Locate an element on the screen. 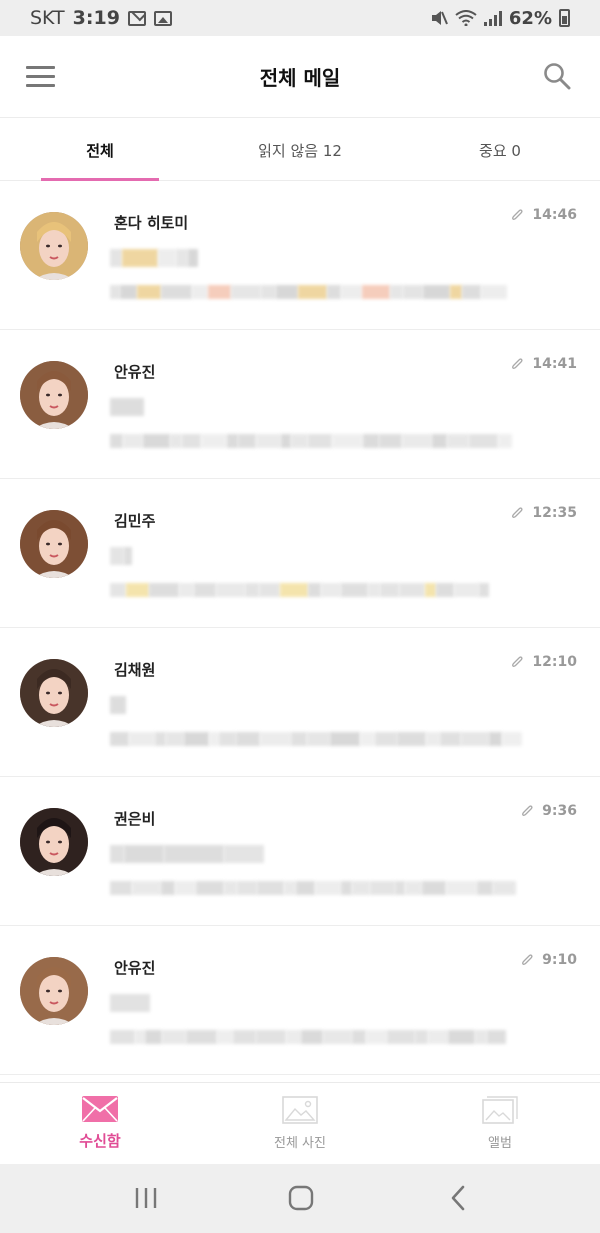  battery-percent: 62% is located at coordinates (530, 18).